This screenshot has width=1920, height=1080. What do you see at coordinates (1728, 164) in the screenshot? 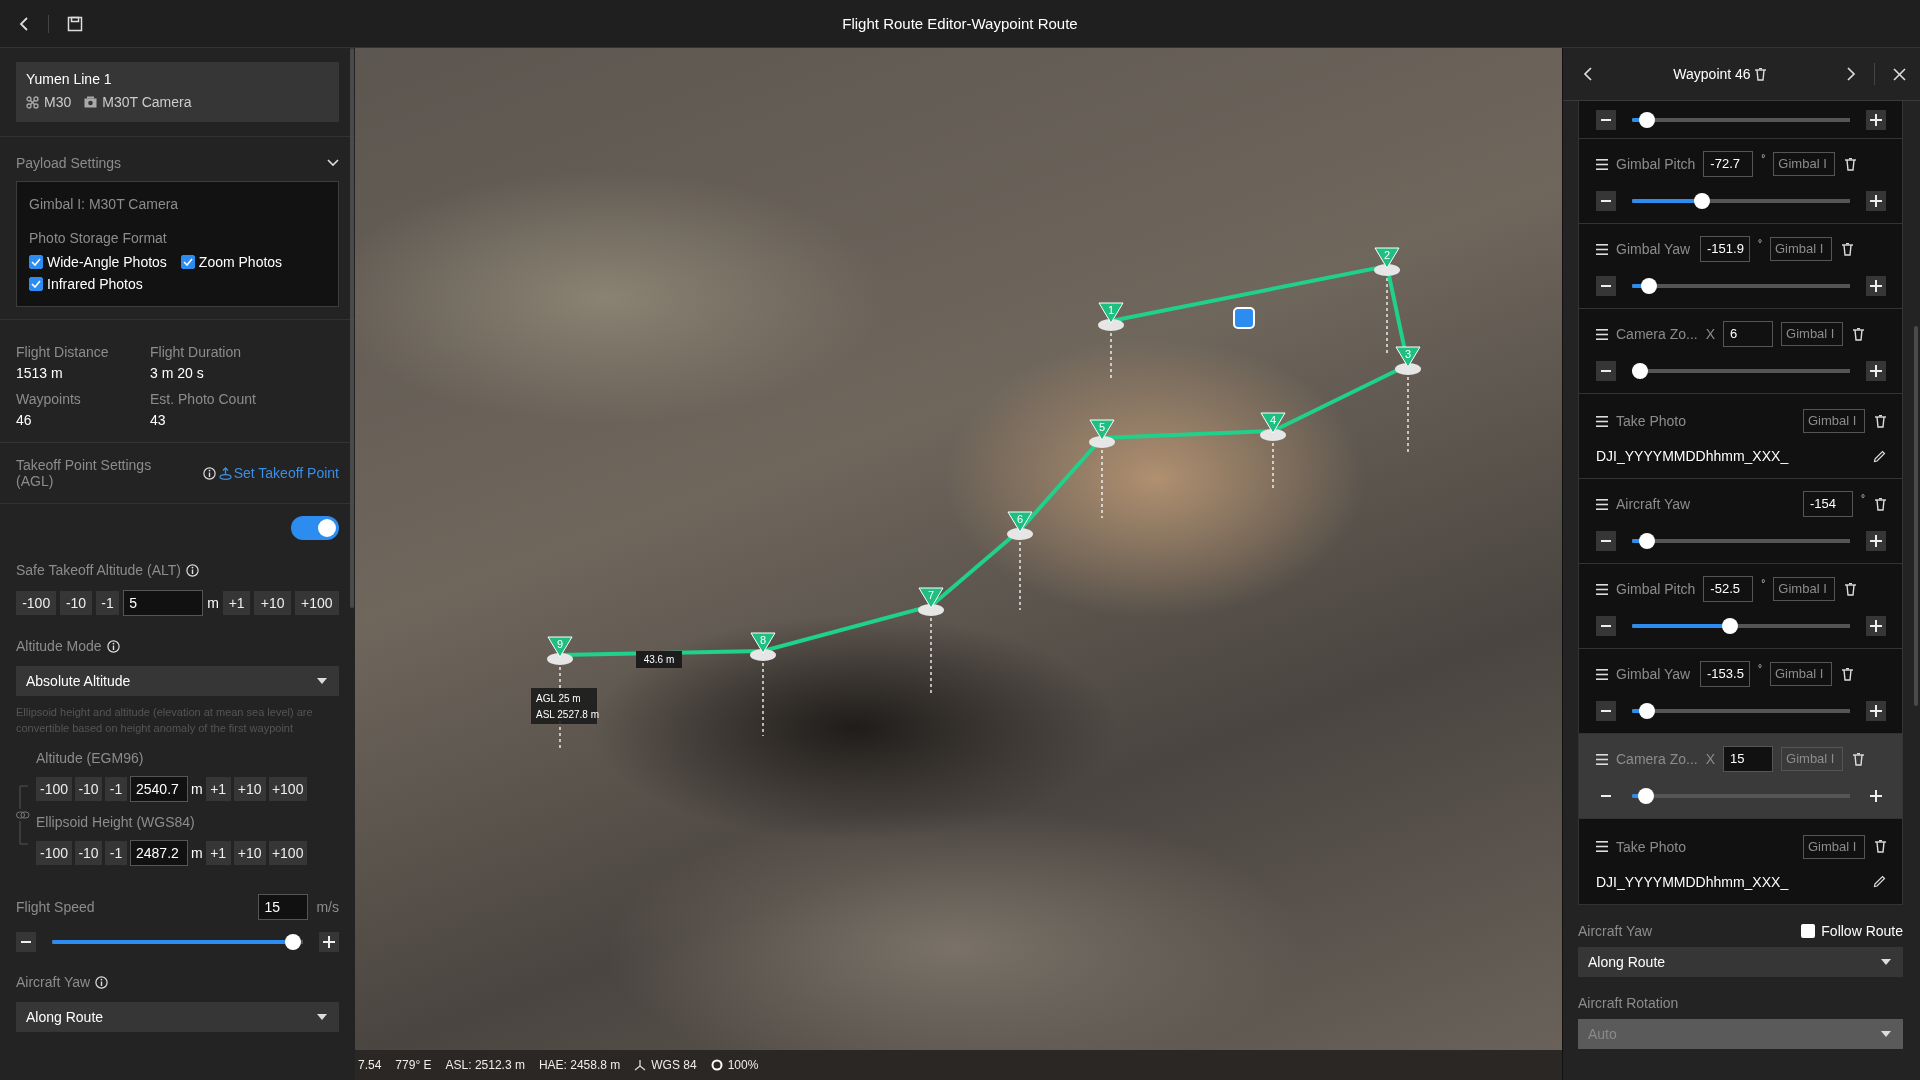
I see `number-field: -72.7` at bounding box center [1728, 164].